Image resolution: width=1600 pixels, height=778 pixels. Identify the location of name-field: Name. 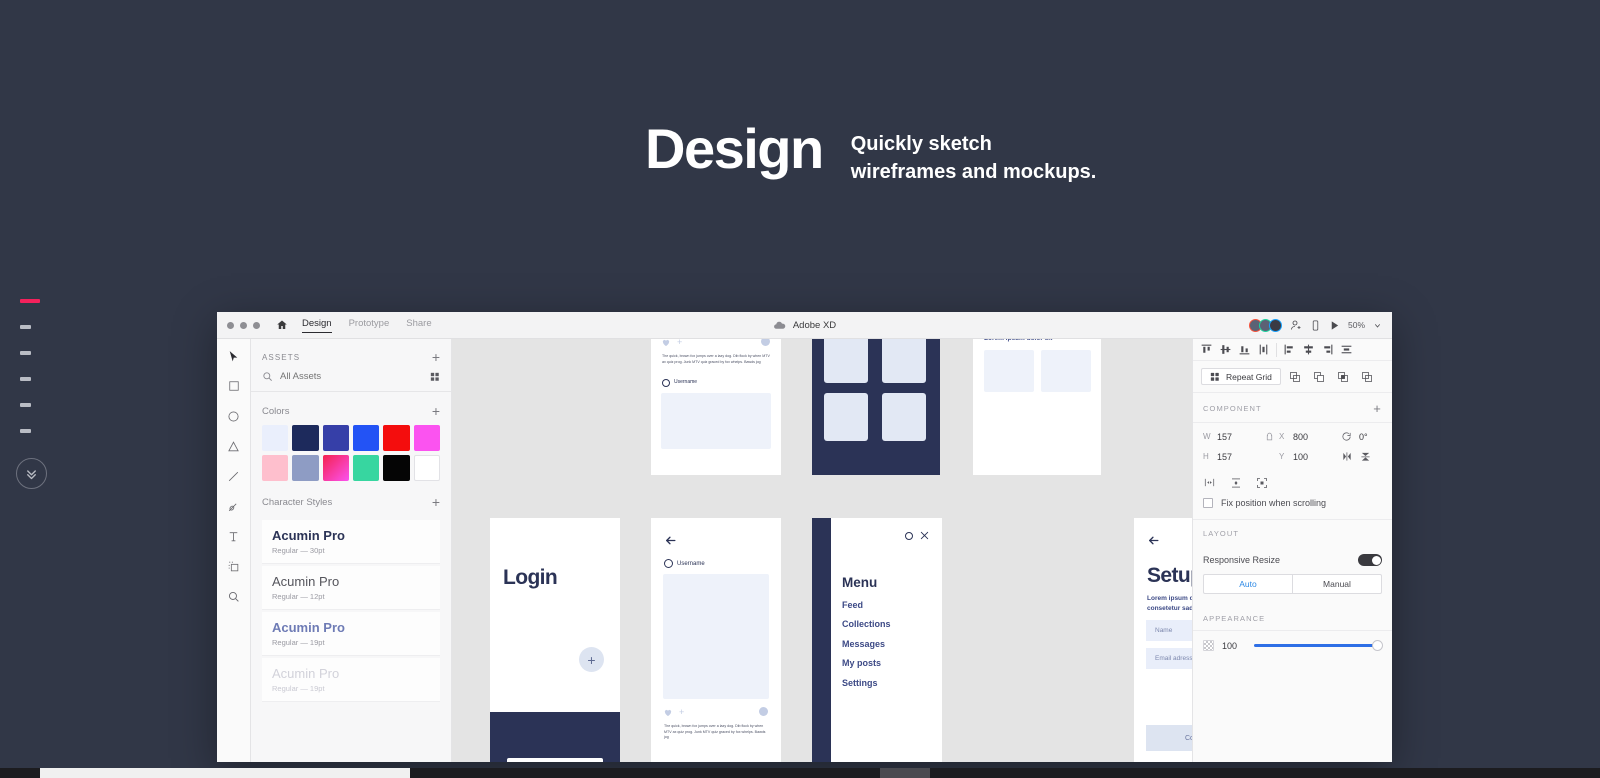
(1169, 630).